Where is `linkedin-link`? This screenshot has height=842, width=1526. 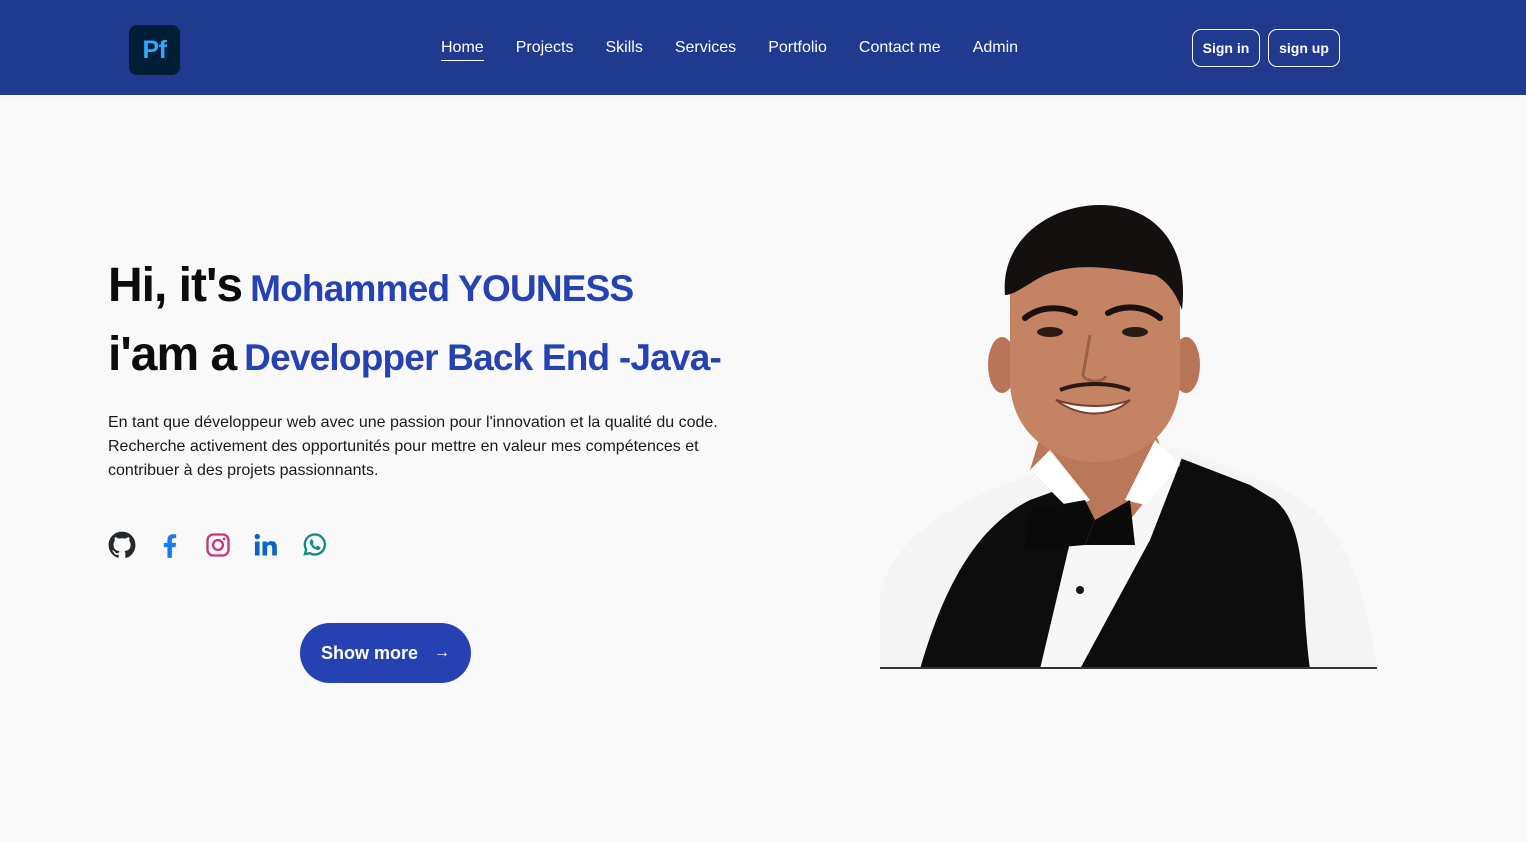 linkedin-link is located at coordinates (266, 545).